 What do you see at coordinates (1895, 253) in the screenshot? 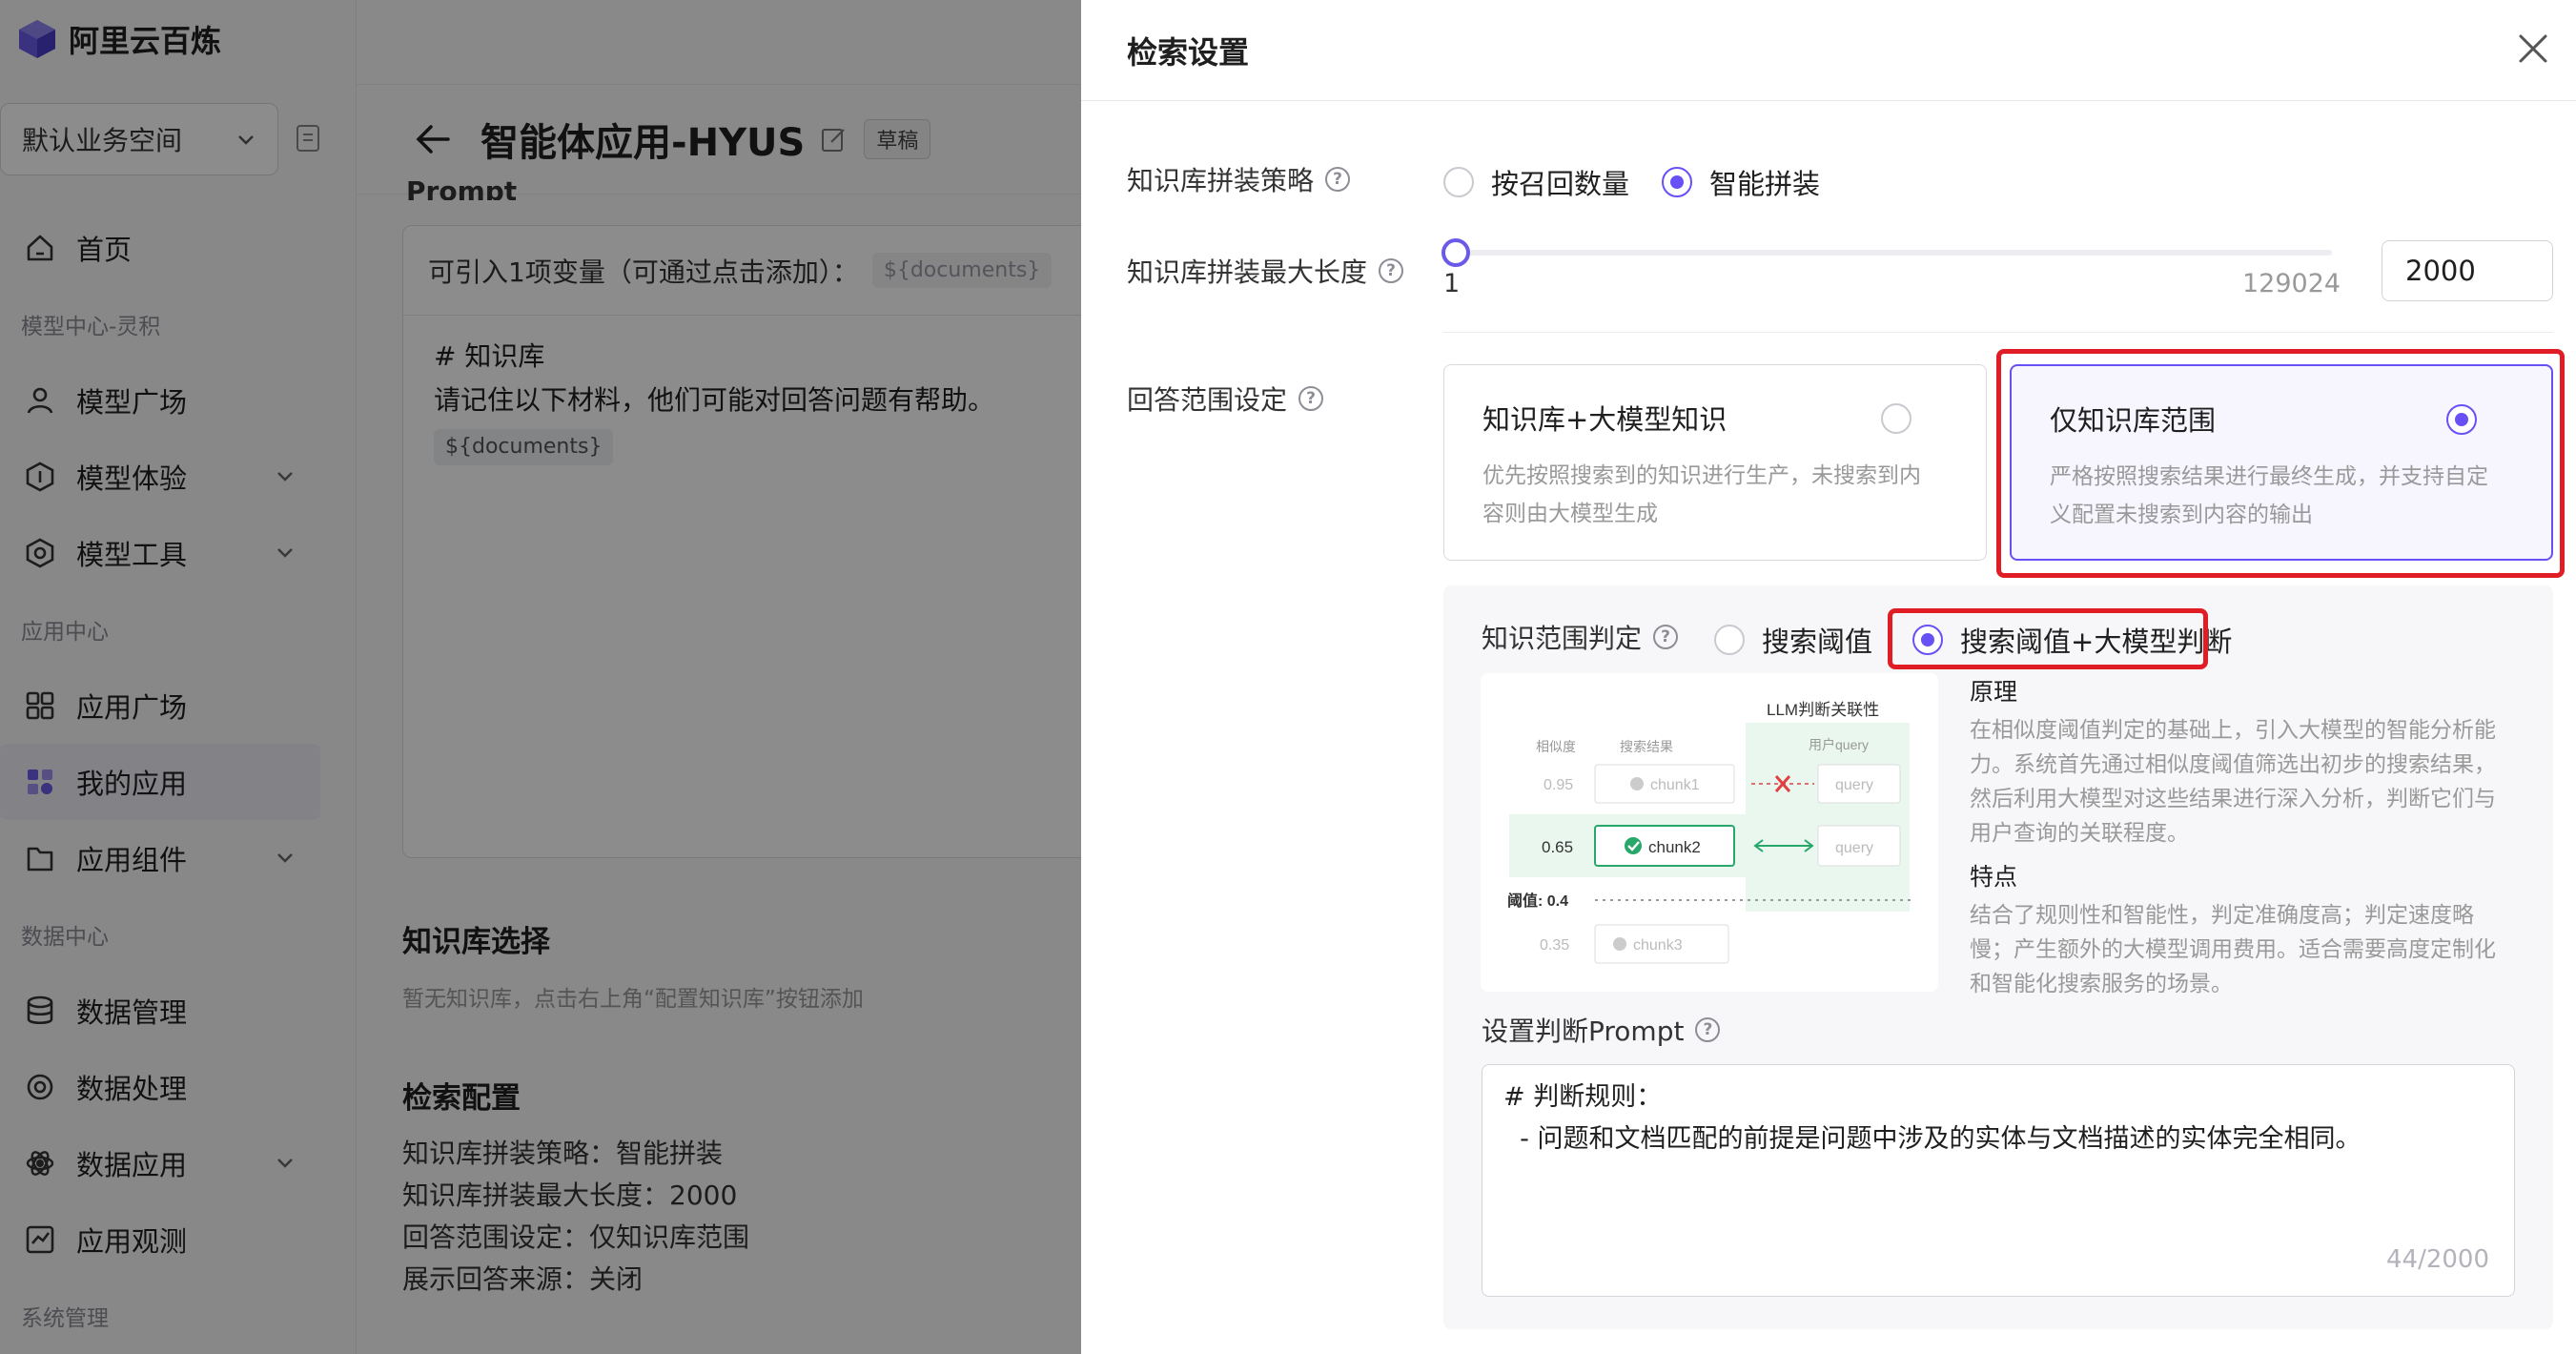
I see `maxlen-slider-track` at bounding box center [1895, 253].